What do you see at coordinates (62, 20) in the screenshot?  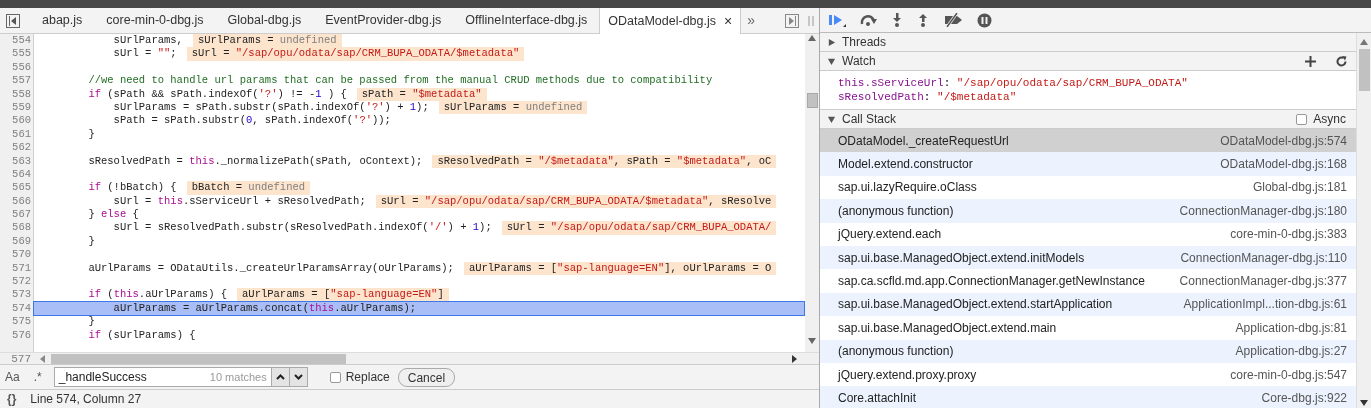 I see `file-tab: abap.js` at bounding box center [62, 20].